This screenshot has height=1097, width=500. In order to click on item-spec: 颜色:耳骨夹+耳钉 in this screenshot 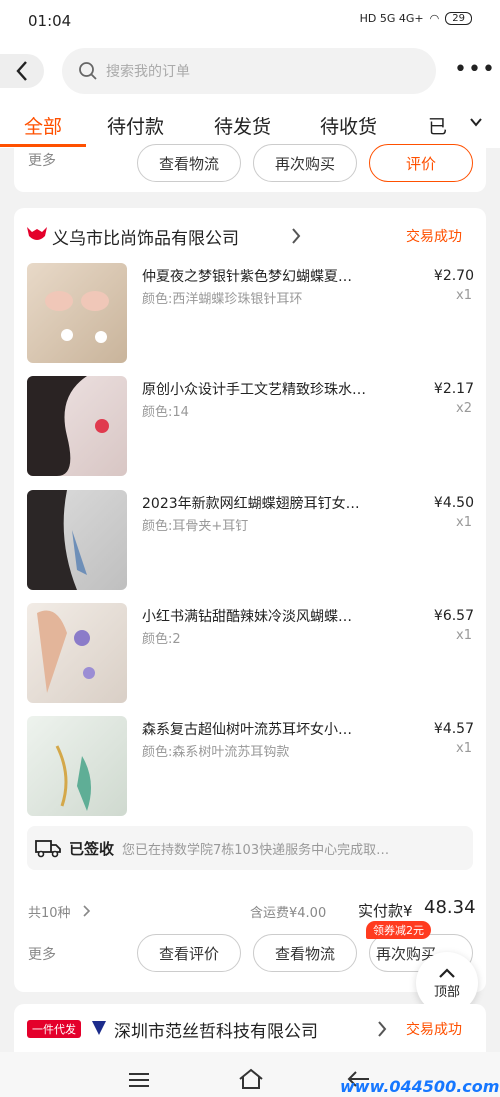, I will do `click(195, 526)`.